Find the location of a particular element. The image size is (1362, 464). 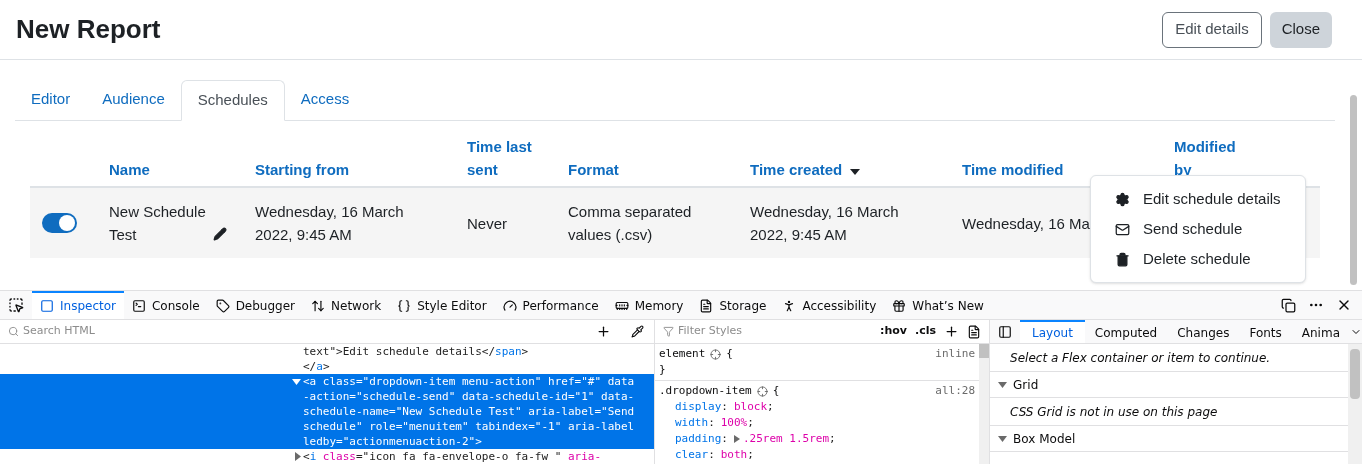

devtools-tab: Inspector is located at coordinates (78, 305).